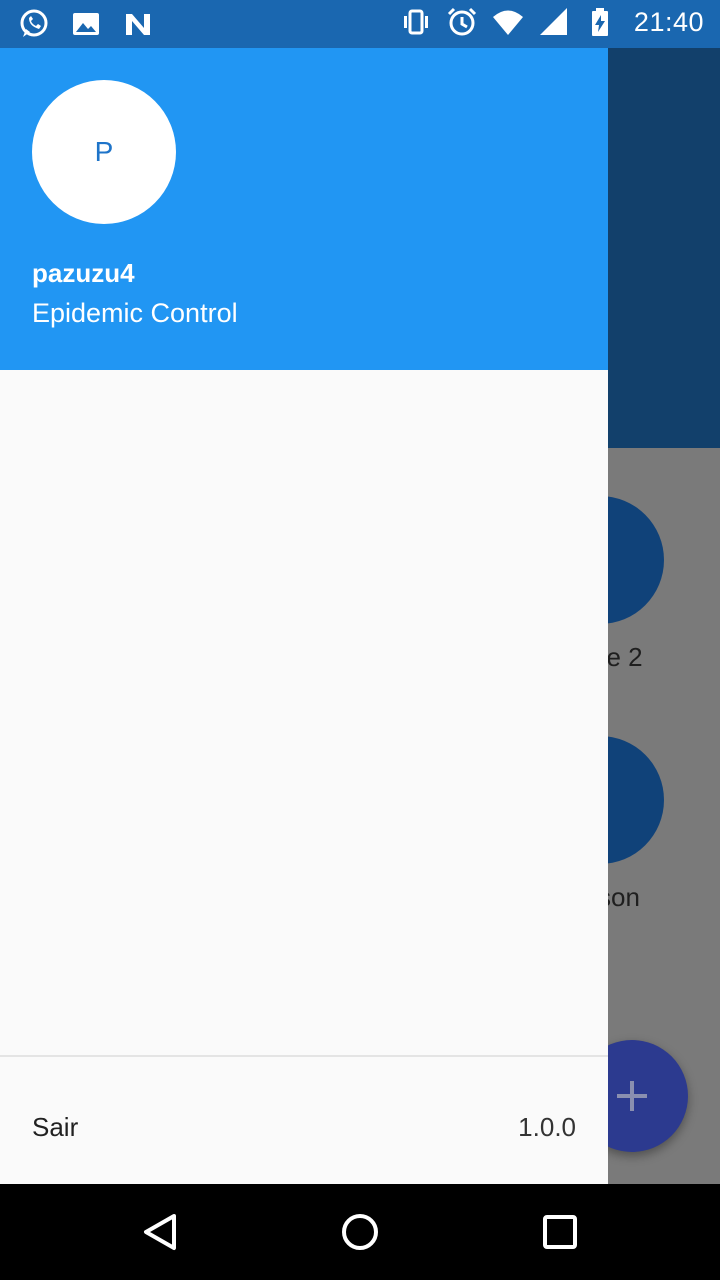 The height and width of the screenshot is (1280, 720). Describe the element at coordinates (553, 21) in the screenshot. I see `signal-icon` at that location.